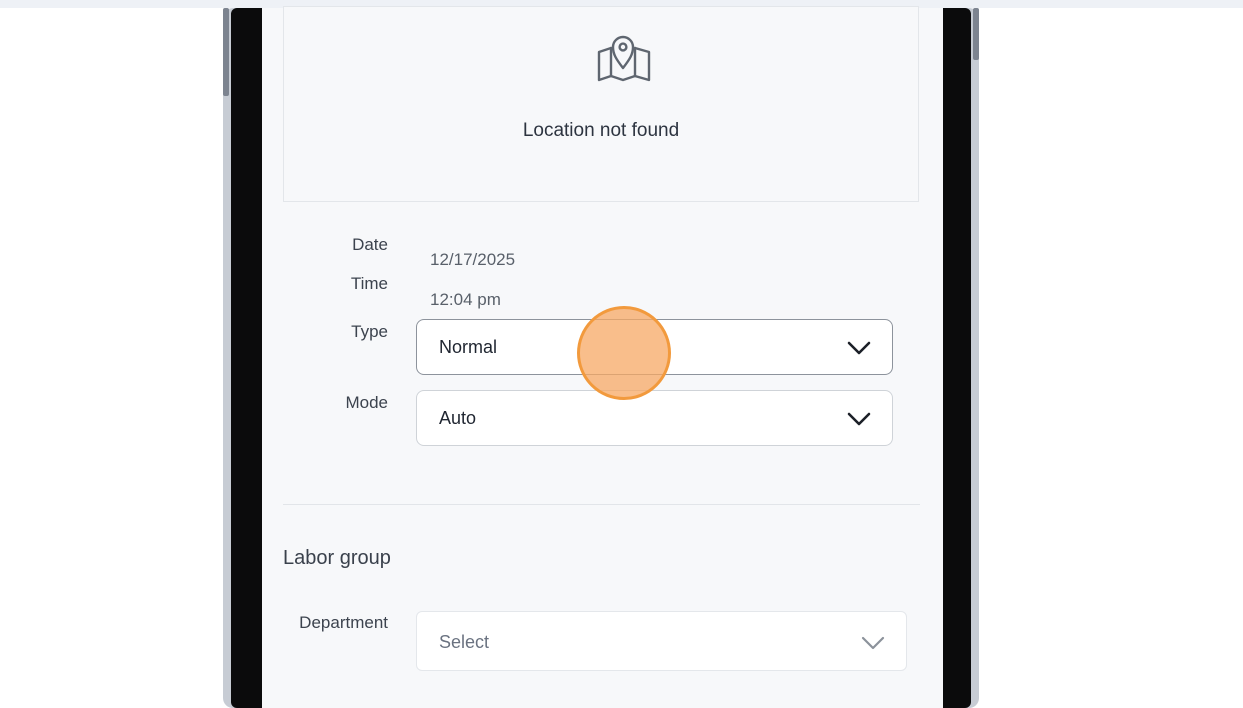 The image size is (1243, 708). What do you see at coordinates (366, 402) in the screenshot?
I see `mode-label: Mode` at bounding box center [366, 402].